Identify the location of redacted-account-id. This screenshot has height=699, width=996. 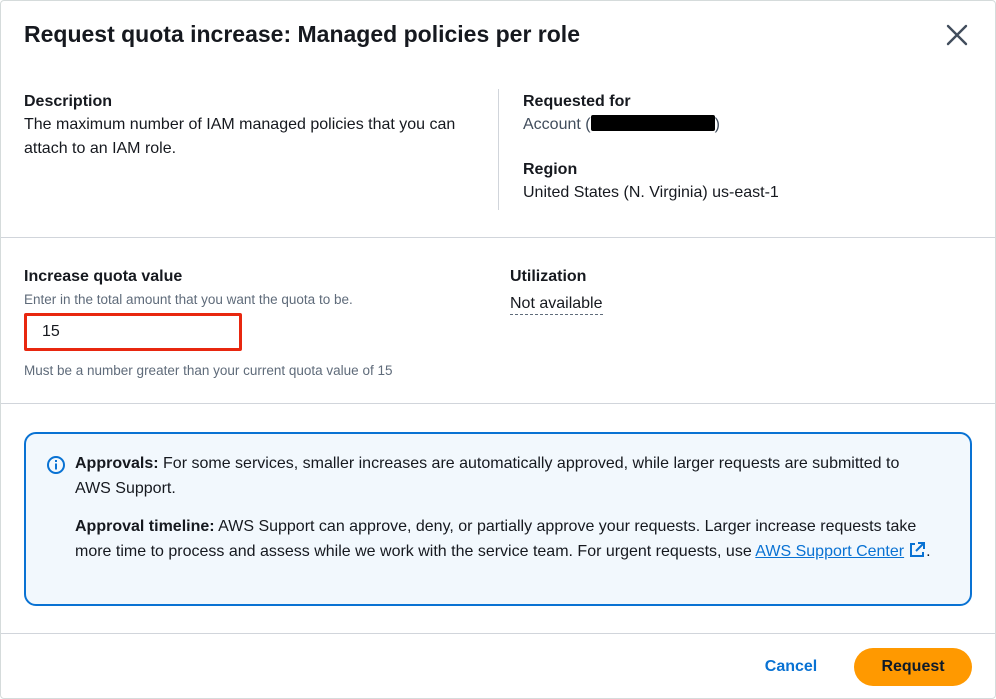
(652, 123).